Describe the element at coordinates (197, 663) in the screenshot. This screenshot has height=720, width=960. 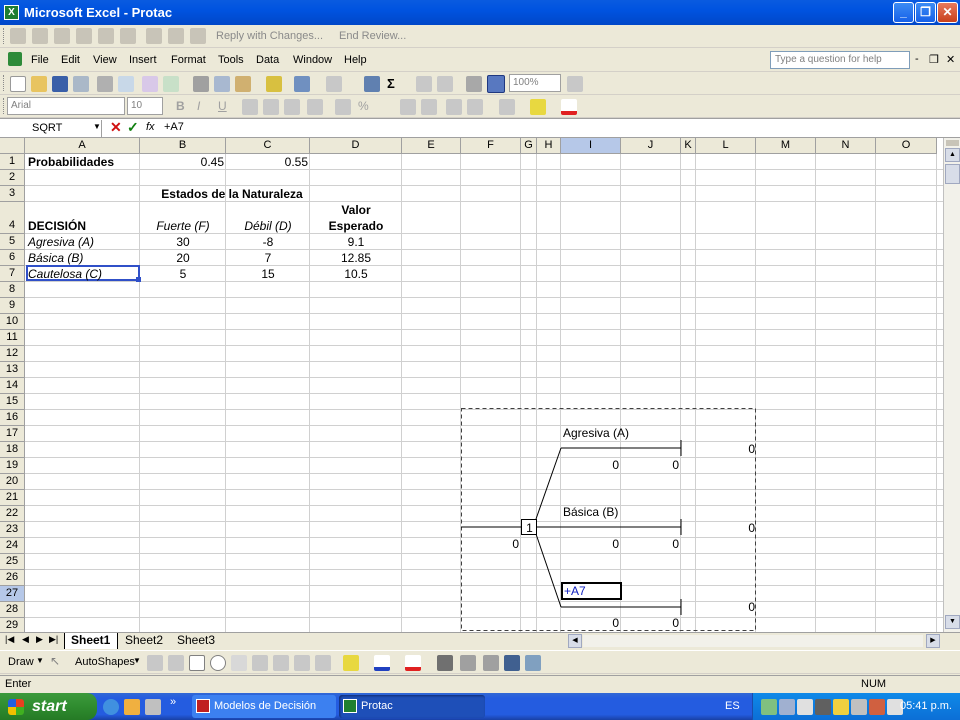
I see `rectangle-icon` at that location.